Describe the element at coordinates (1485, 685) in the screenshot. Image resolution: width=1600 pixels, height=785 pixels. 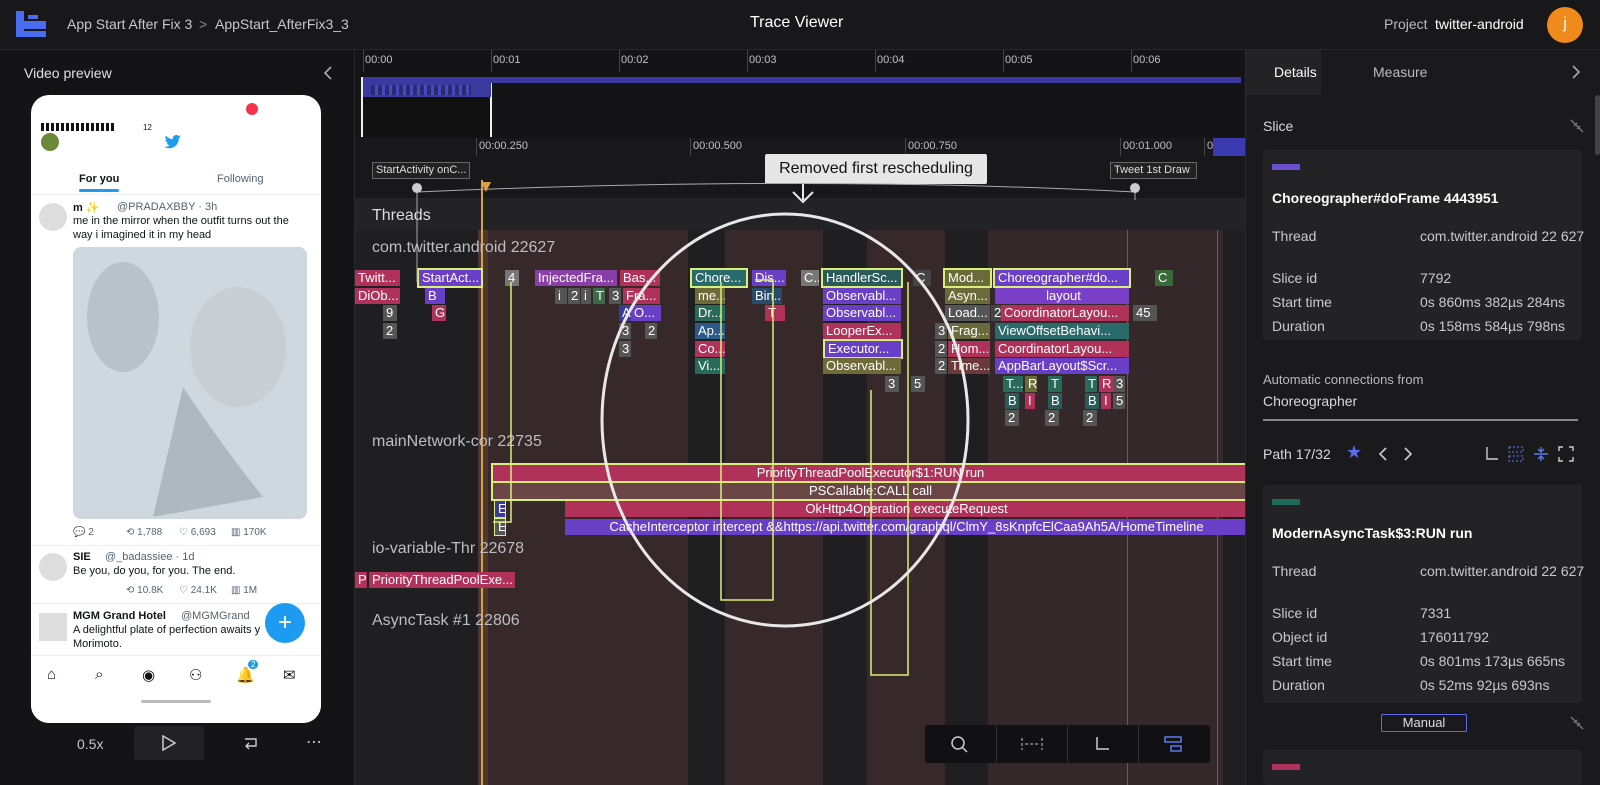
I see `field-value: 0s 52ms 92µs 693ns` at that location.